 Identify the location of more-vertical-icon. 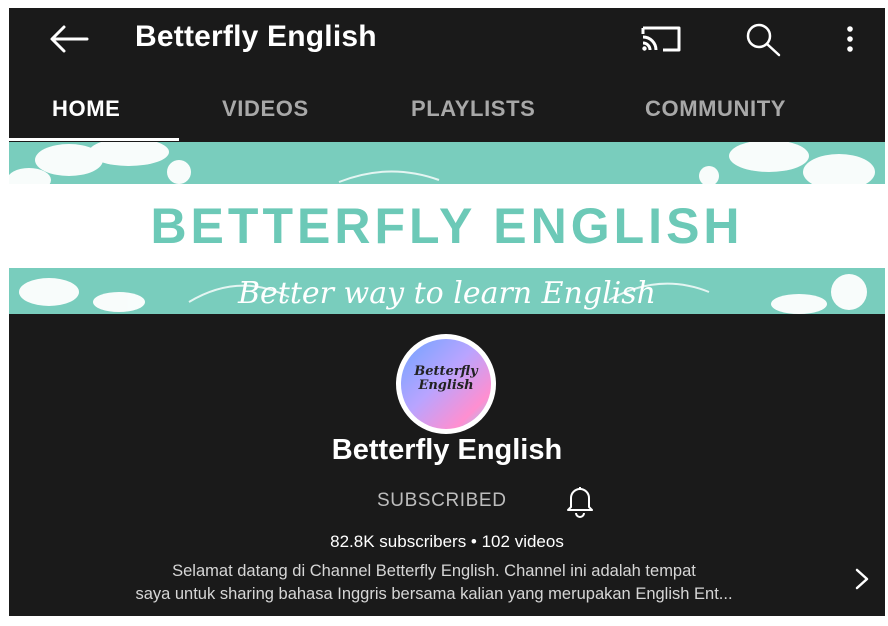
(850, 39).